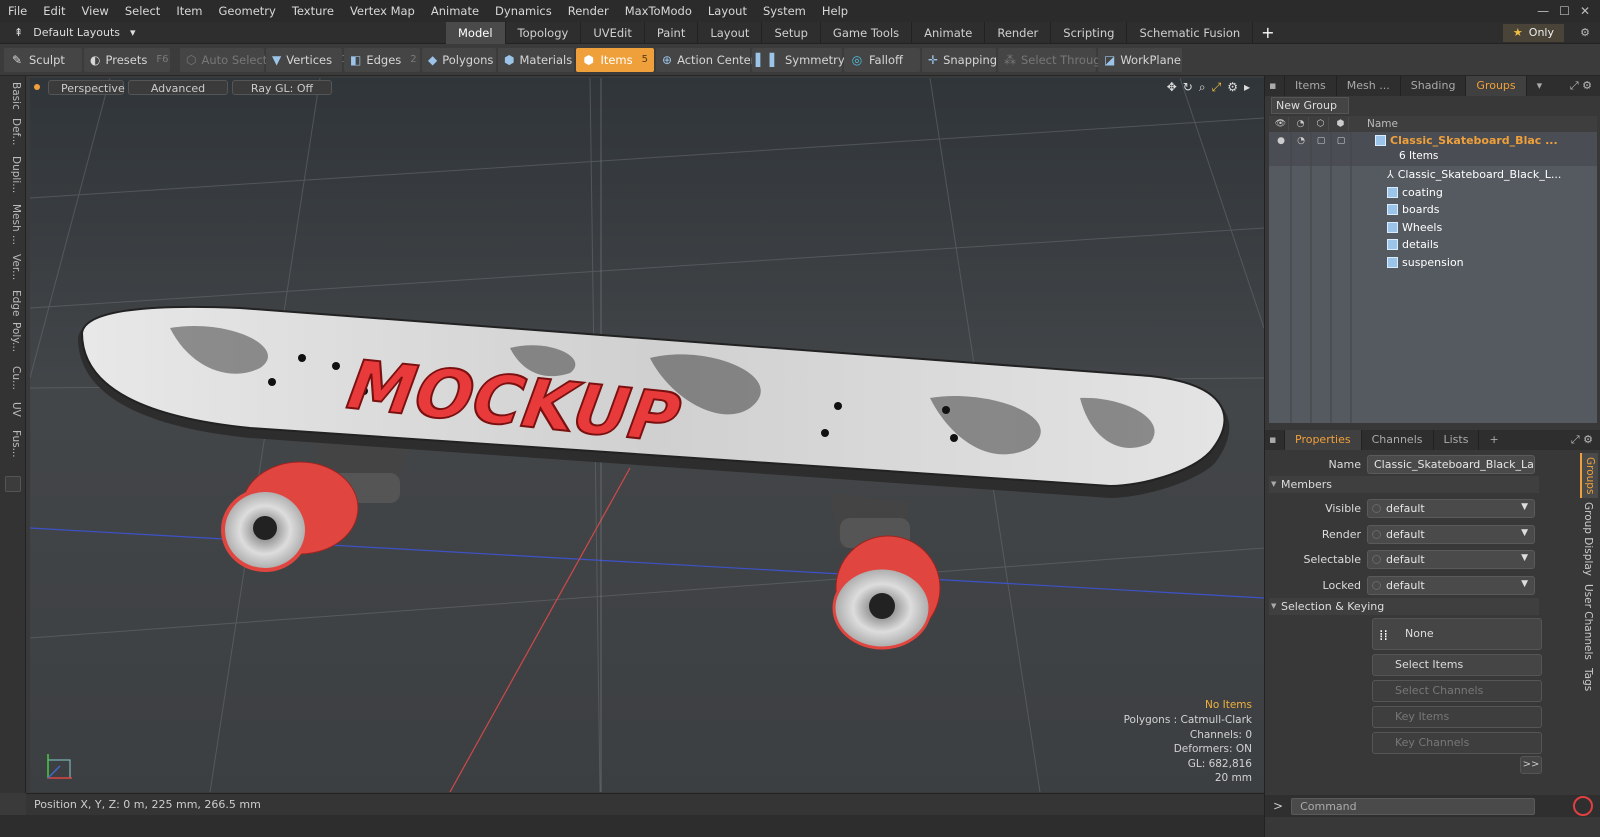 The height and width of the screenshot is (837, 1600). I want to click on record-icon, so click(1583, 806).